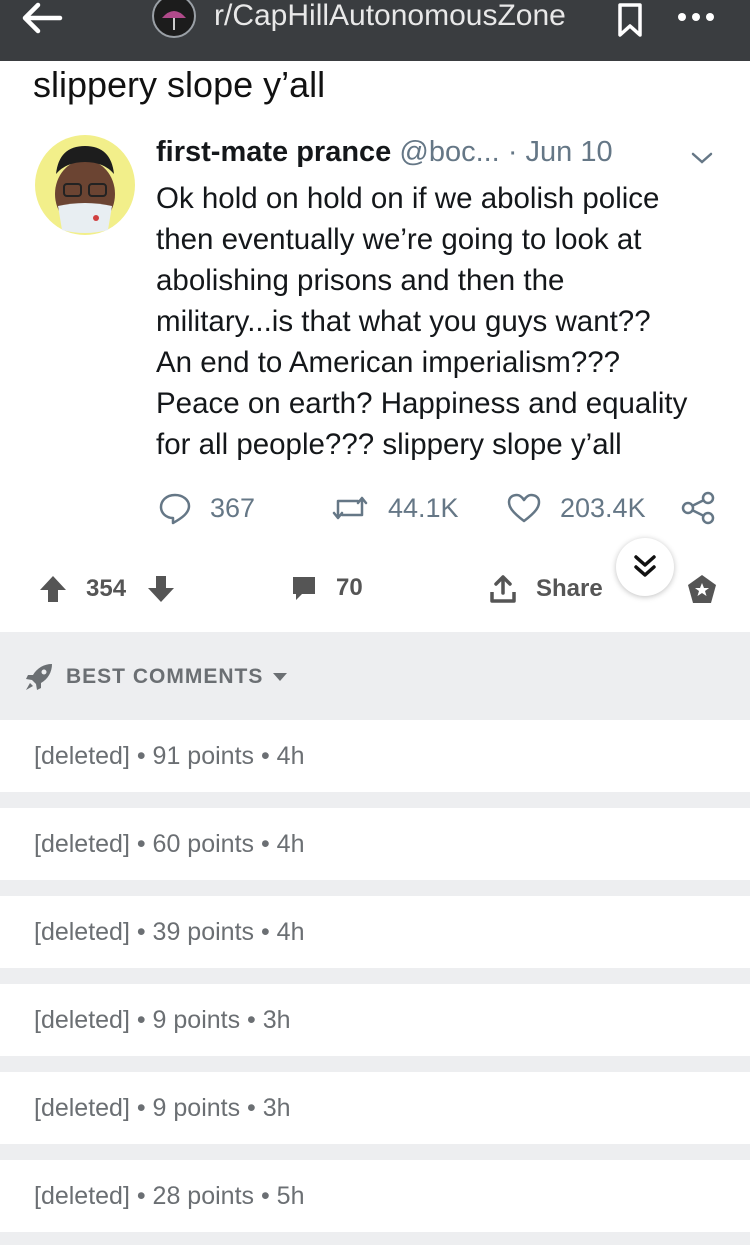  Describe the element at coordinates (39, 677) in the screenshot. I see `rocket-icon` at that location.